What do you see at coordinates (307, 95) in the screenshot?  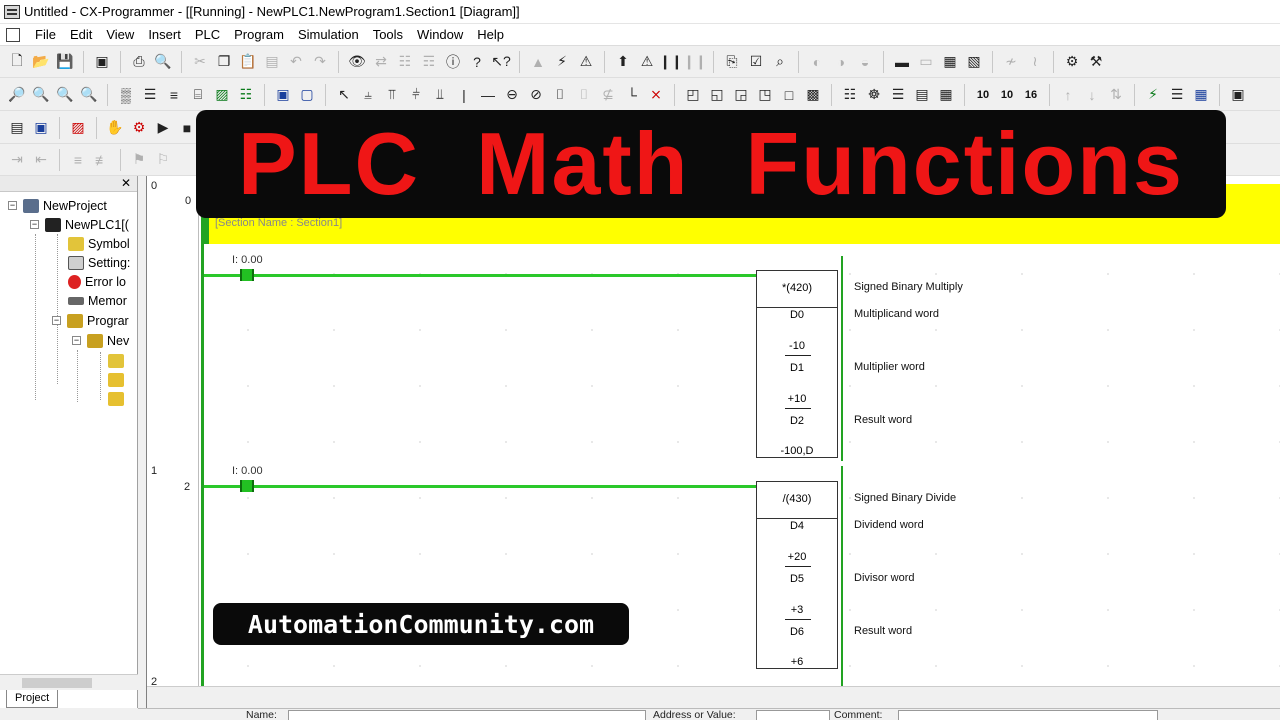 I see `ci-table-icon: ▢` at bounding box center [307, 95].